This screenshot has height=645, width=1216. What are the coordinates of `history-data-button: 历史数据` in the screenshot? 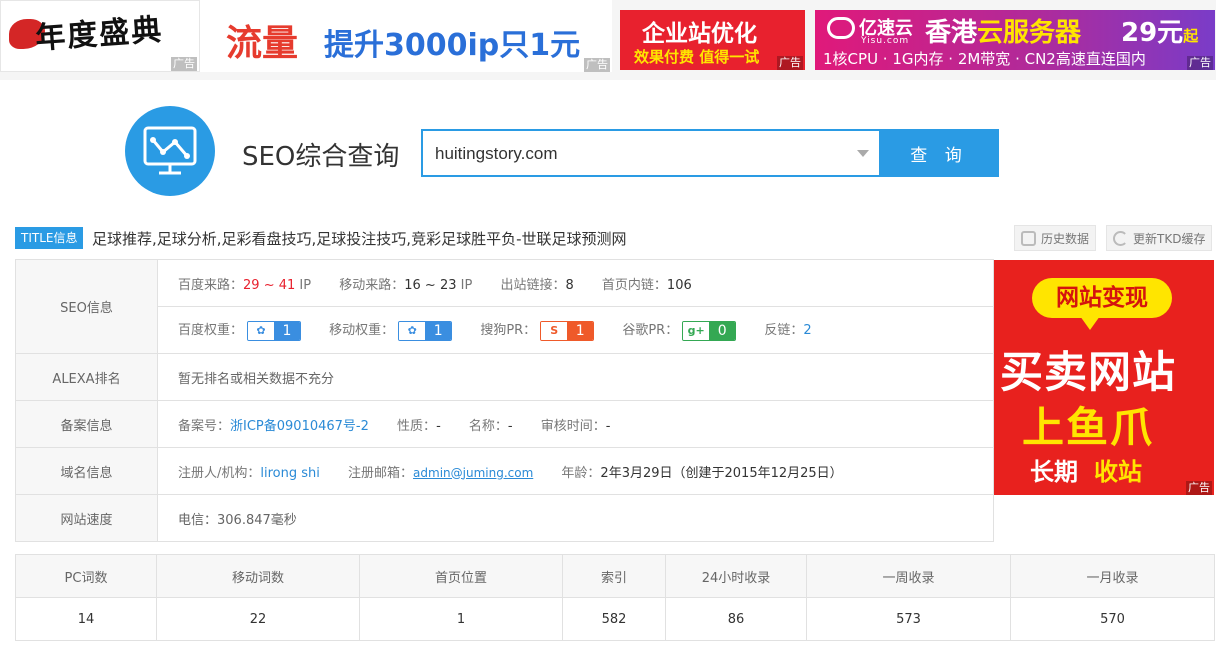 It's located at (1055, 238).